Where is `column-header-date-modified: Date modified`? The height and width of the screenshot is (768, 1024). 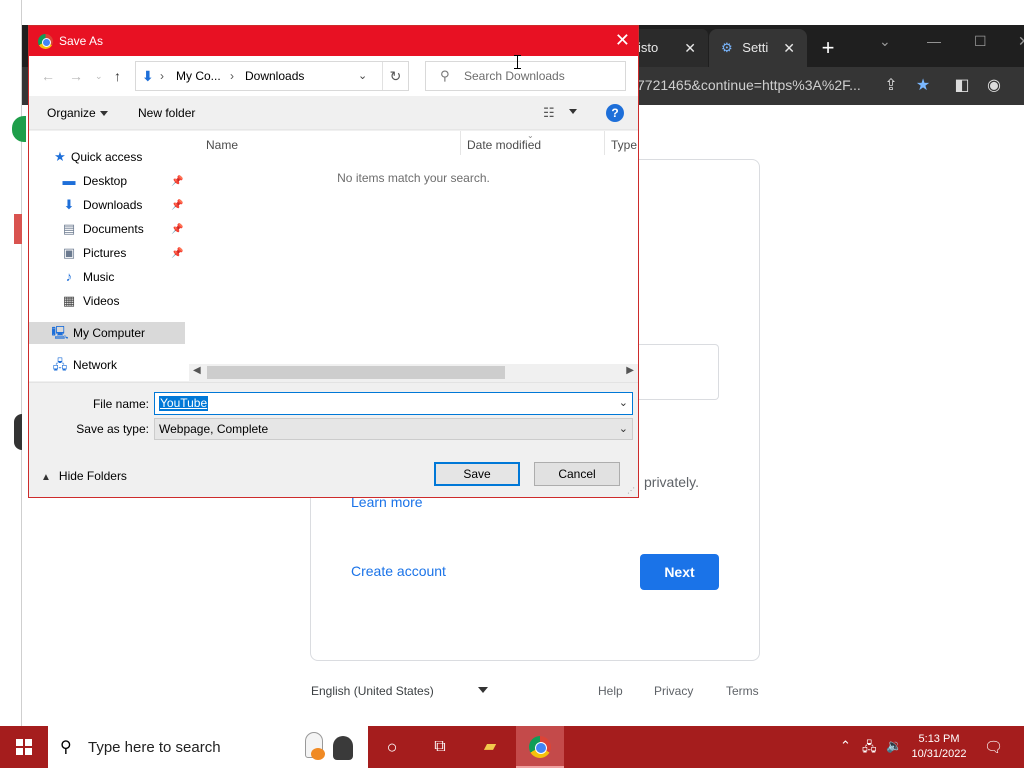
column-header-date-modified: Date modified is located at coordinates (504, 145).